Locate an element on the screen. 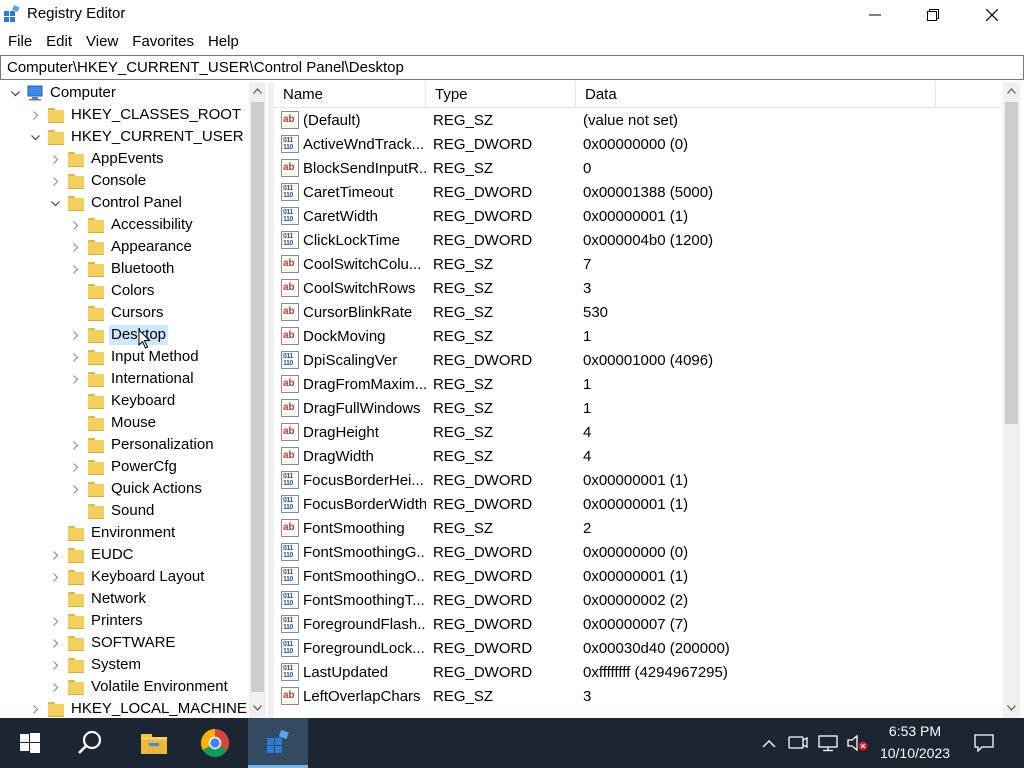 This screenshot has width=1024, height=768. tree-node-label: EUDC is located at coordinates (112, 555).